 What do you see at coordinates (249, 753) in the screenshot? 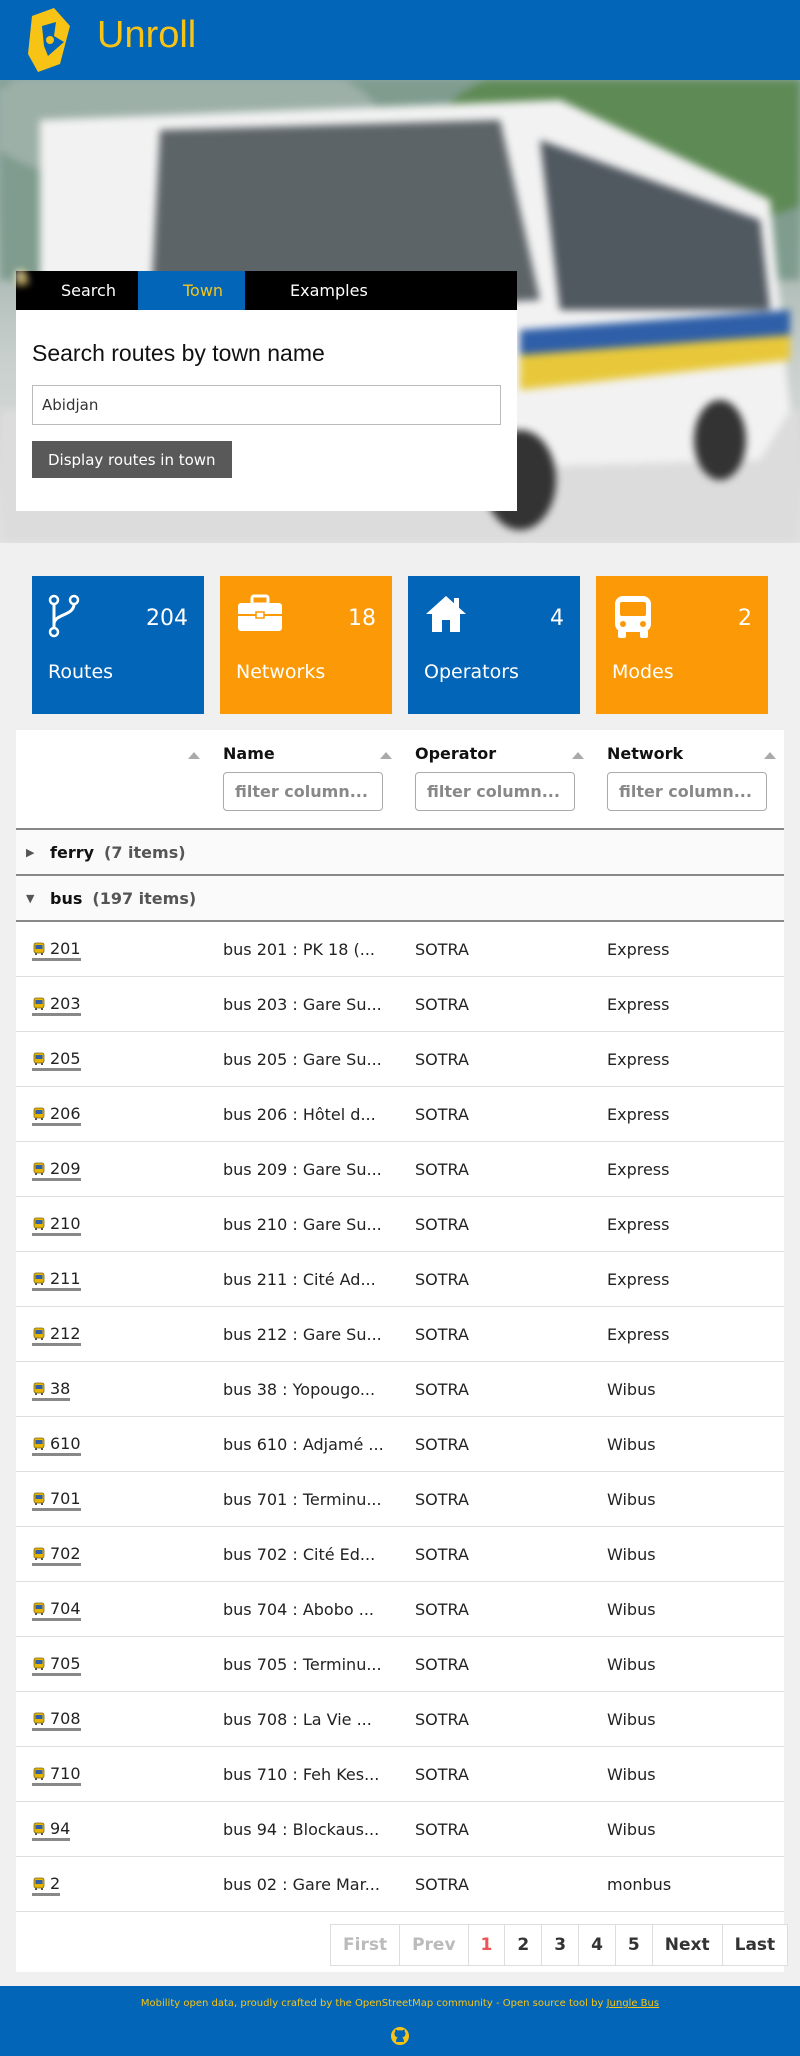
I see `column-header-name: Name` at bounding box center [249, 753].